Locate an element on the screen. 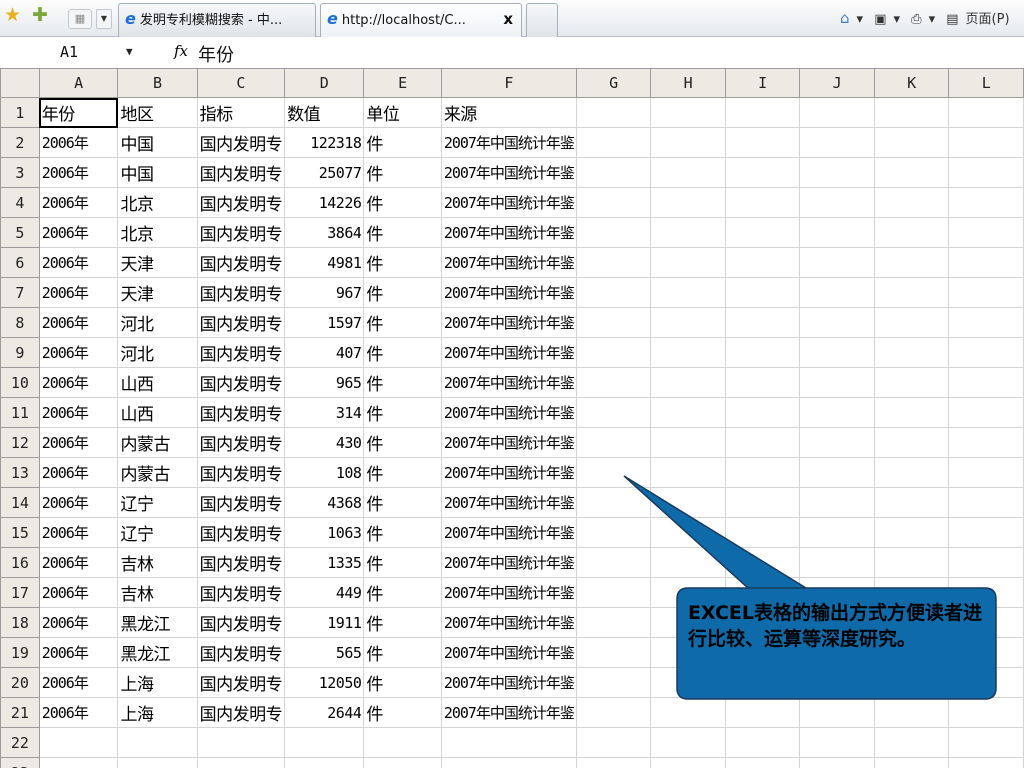 The width and height of the screenshot is (1024, 768). cell-c21: 国内发明专 is located at coordinates (241, 712).